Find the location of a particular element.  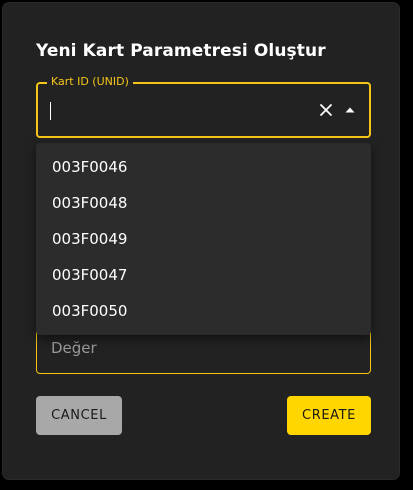

dialog-title: Yeni Kart Parametresi Oluştur is located at coordinates (181, 51).